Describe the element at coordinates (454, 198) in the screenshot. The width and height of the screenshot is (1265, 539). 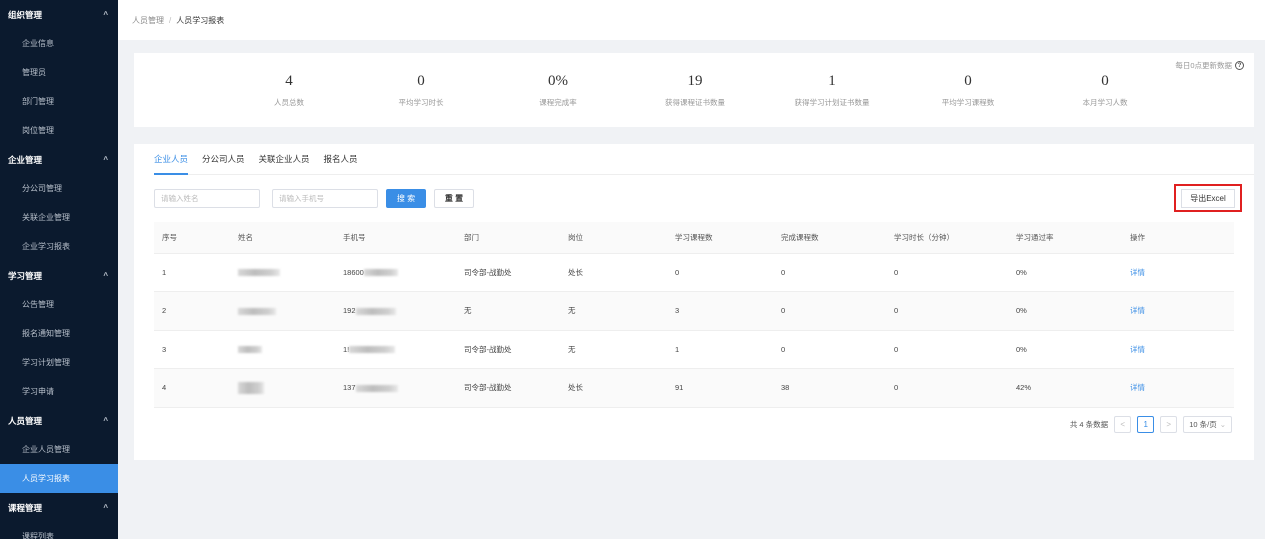
I see `reset-button: 重 置` at that location.